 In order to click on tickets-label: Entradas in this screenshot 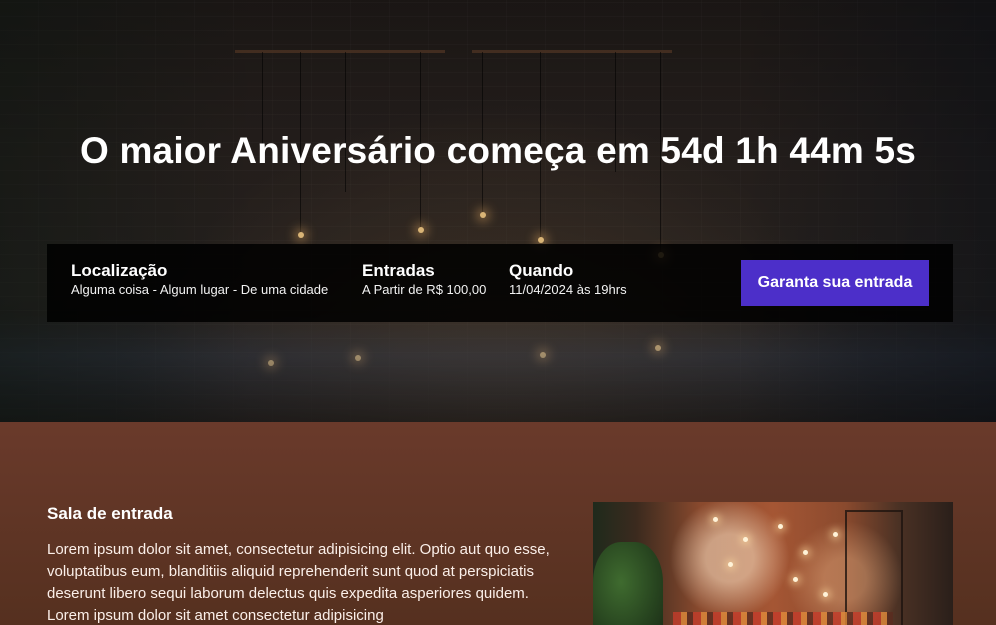, I will do `click(398, 270)`.